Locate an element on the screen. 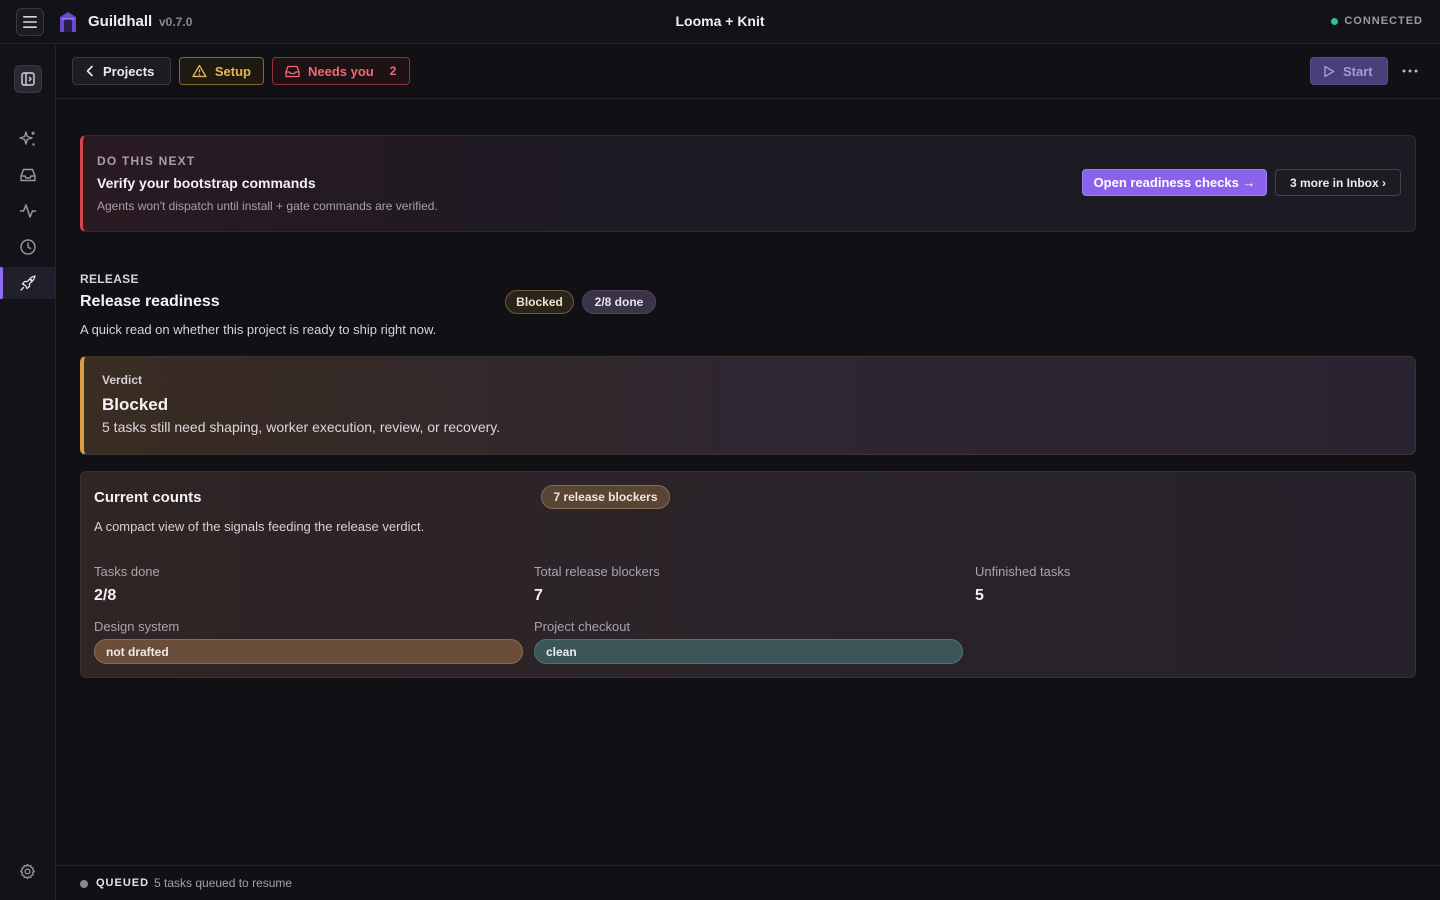 The height and width of the screenshot is (900, 1440). clock-icon is located at coordinates (27, 247).